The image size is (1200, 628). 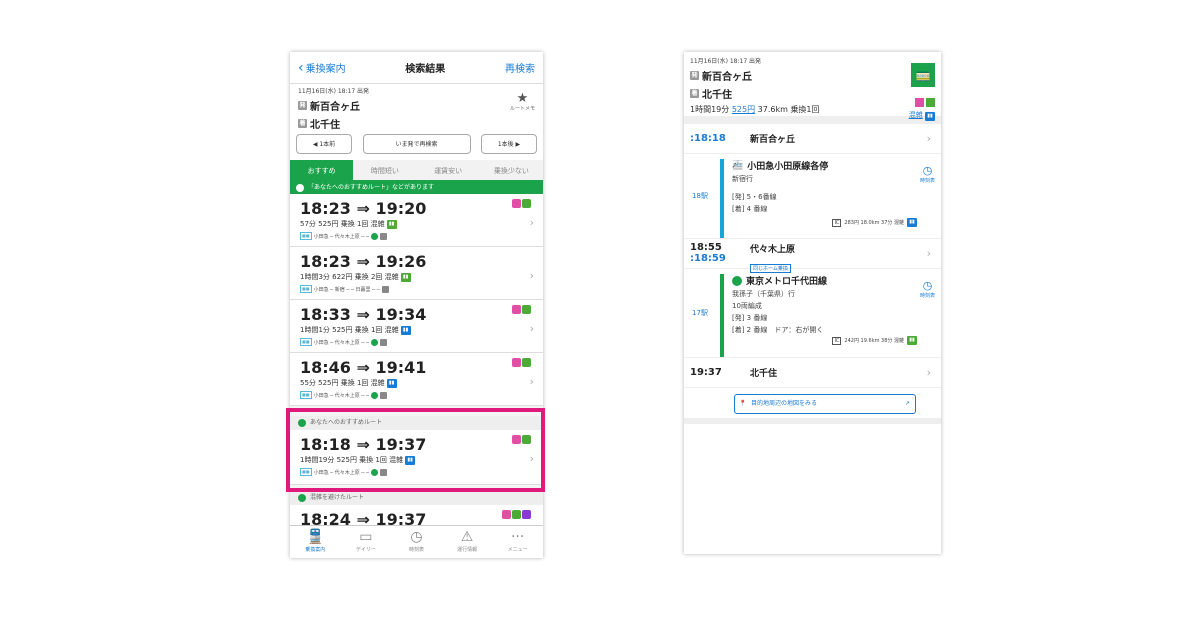 I want to click on stop-count: 18駅, so click(x=700, y=196).